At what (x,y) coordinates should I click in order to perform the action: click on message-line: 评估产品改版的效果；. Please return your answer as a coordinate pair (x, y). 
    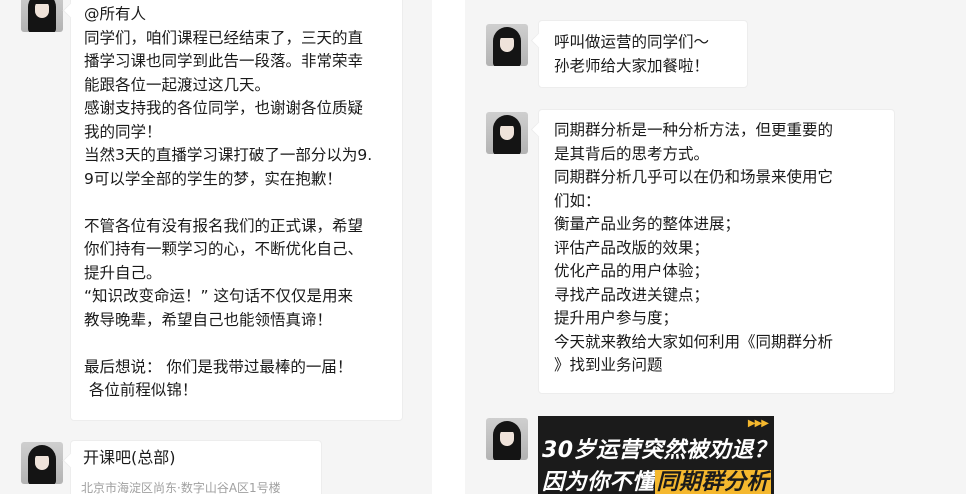
    Looking at the image, I should click on (632, 247).